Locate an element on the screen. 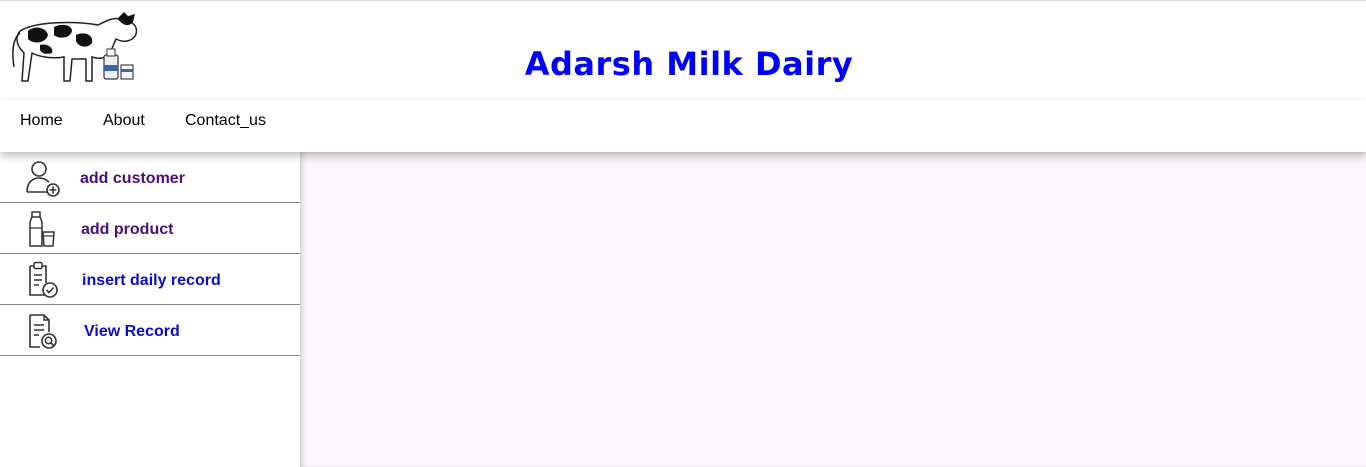 This screenshot has height=467, width=1366. site-title: Adarsh Milk Dairy is located at coordinates (689, 64).